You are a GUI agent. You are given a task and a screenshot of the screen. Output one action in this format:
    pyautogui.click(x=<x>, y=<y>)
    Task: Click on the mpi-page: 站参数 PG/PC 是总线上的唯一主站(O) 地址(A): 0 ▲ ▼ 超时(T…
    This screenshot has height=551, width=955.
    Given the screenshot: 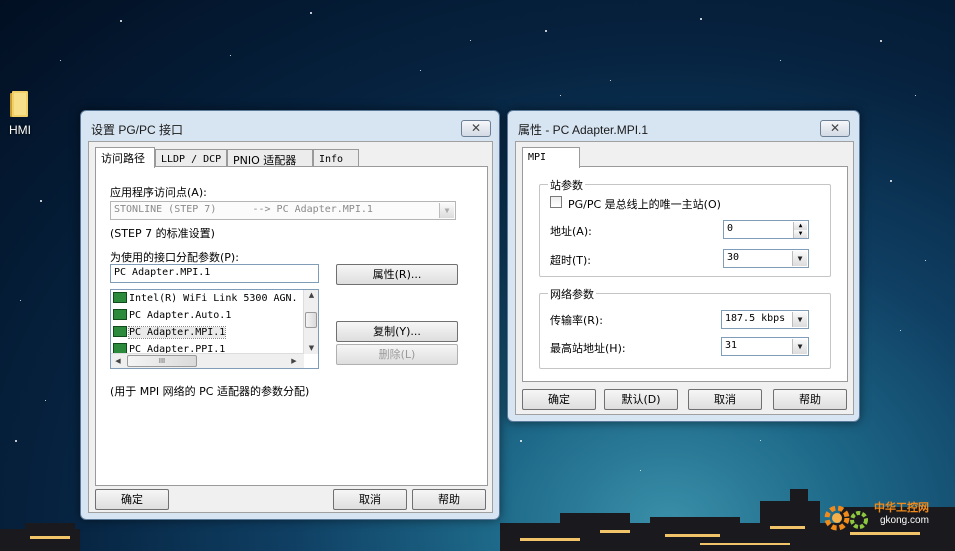 What is the action you would take?
    pyautogui.click(x=685, y=274)
    